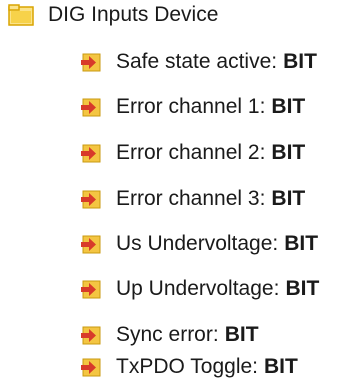 This screenshot has height=382, width=345. I want to click on tree-item-error-channel-2: Error channel 2: BIT, so click(192, 153).